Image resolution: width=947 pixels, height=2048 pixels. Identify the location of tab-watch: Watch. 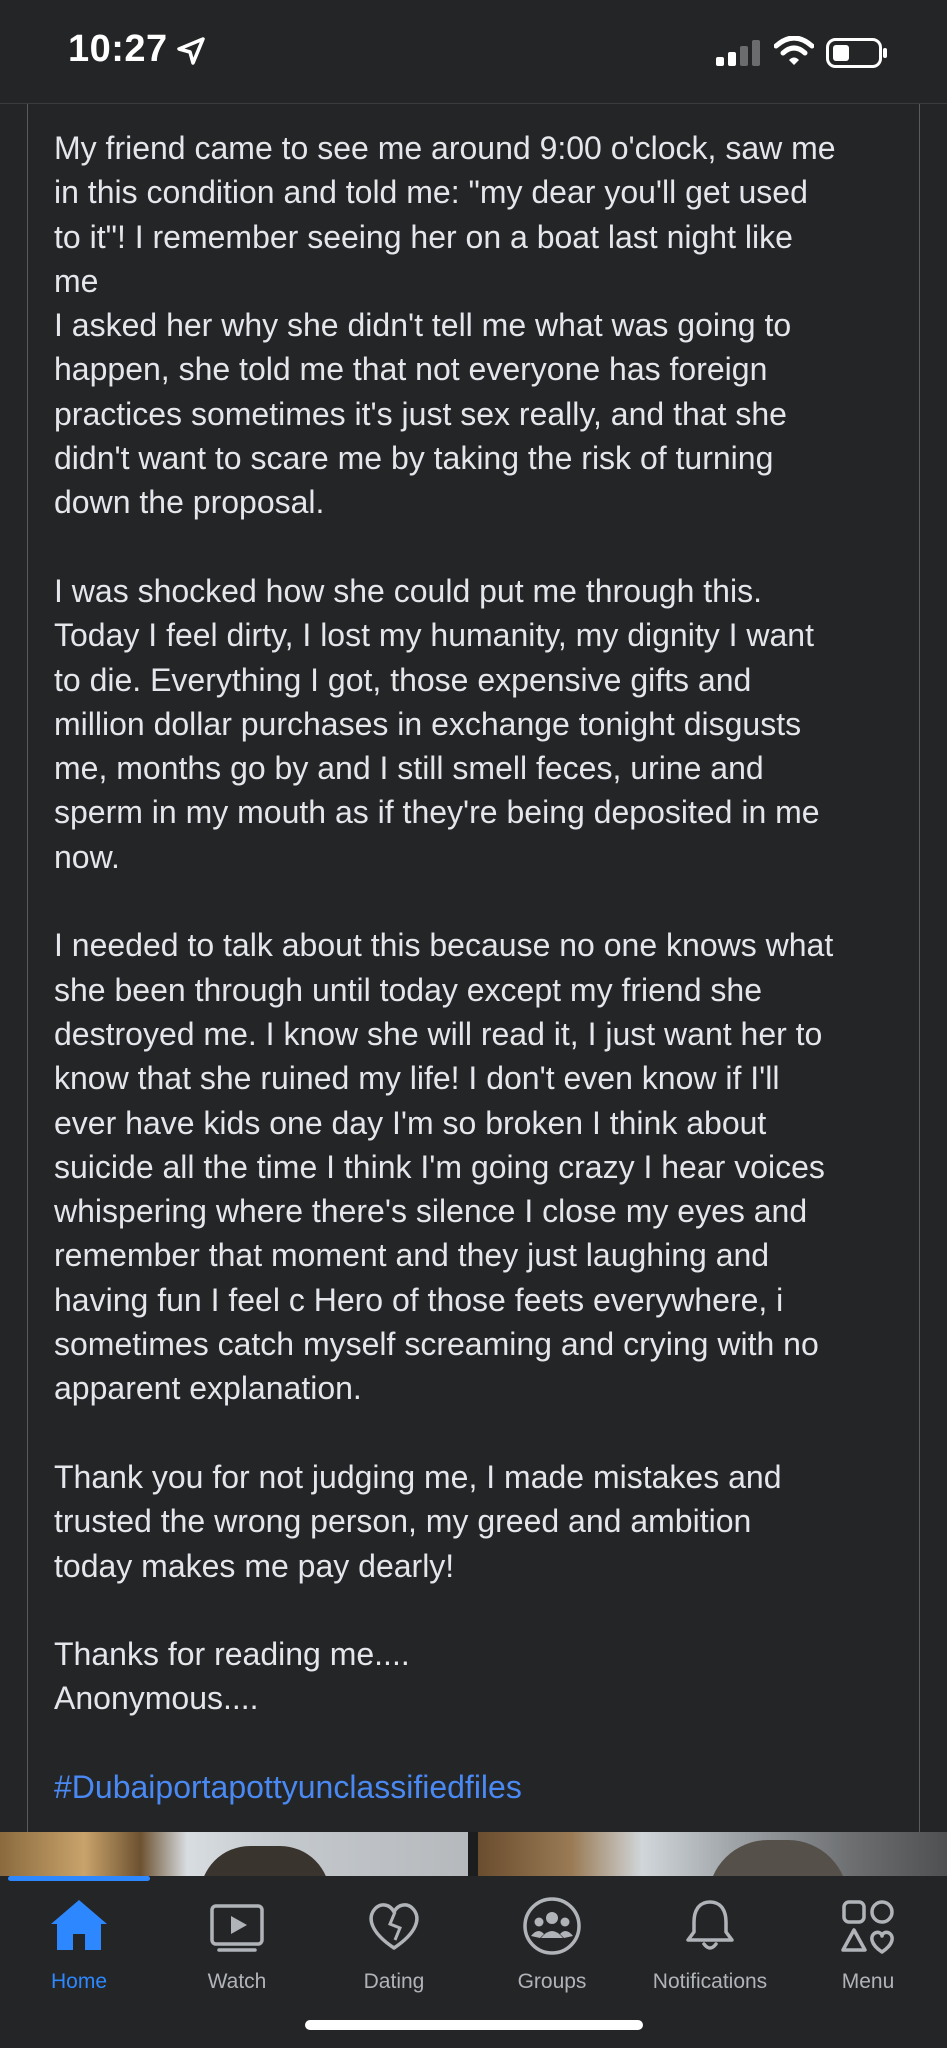
(237, 1949).